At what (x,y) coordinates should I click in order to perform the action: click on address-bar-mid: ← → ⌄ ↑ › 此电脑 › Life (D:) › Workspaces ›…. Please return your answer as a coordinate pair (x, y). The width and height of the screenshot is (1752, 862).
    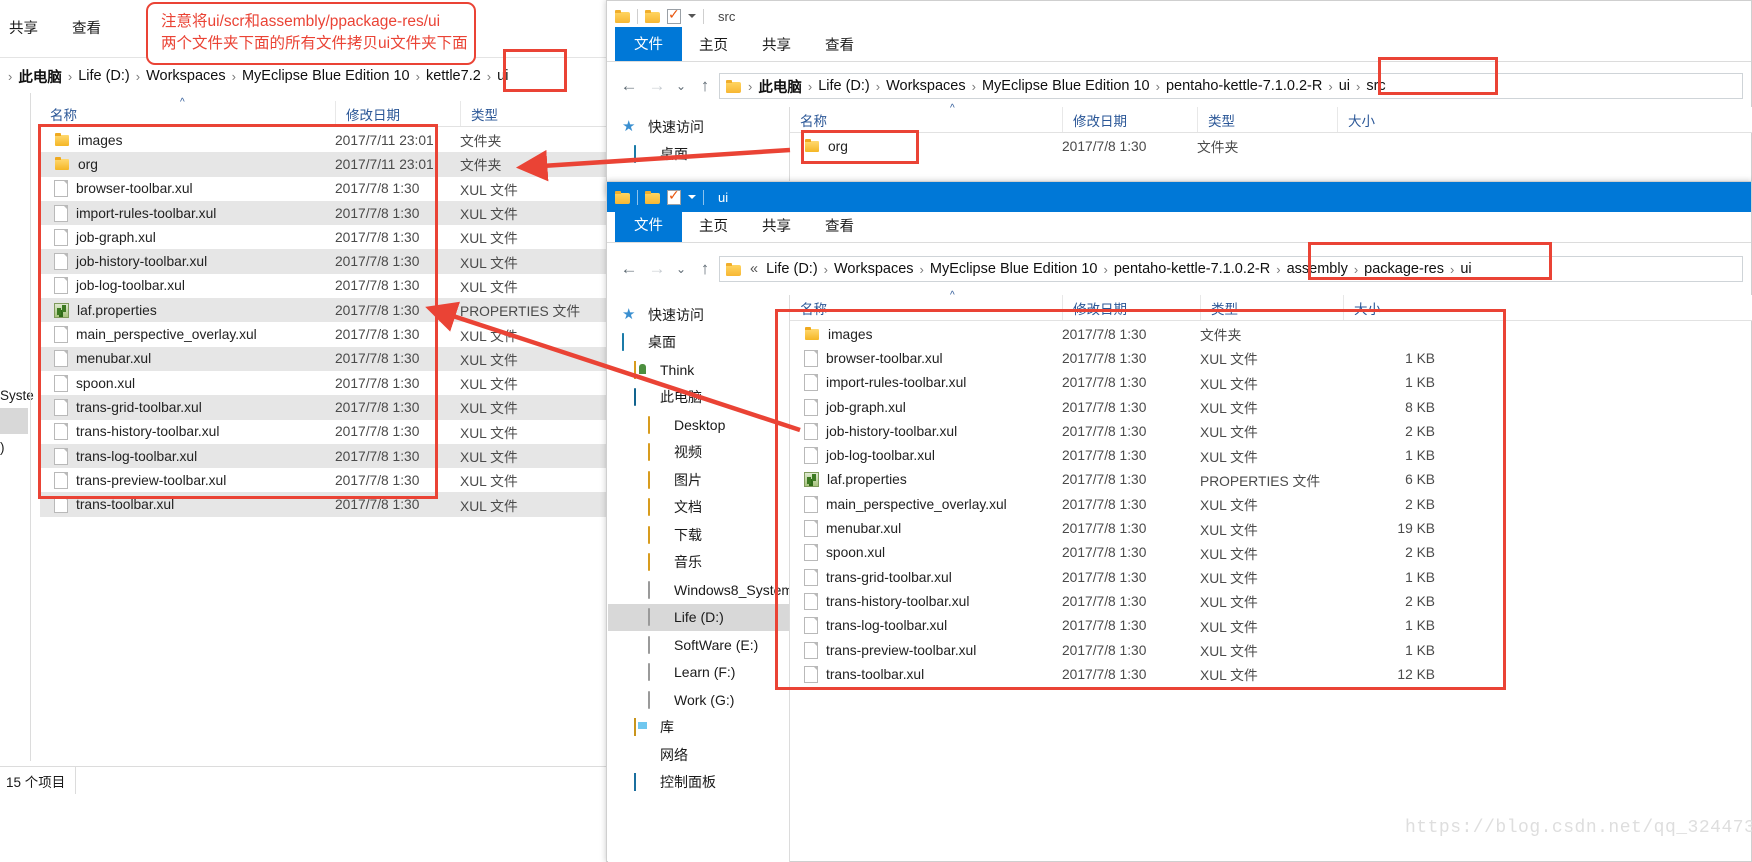
    Looking at the image, I should click on (1179, 86).